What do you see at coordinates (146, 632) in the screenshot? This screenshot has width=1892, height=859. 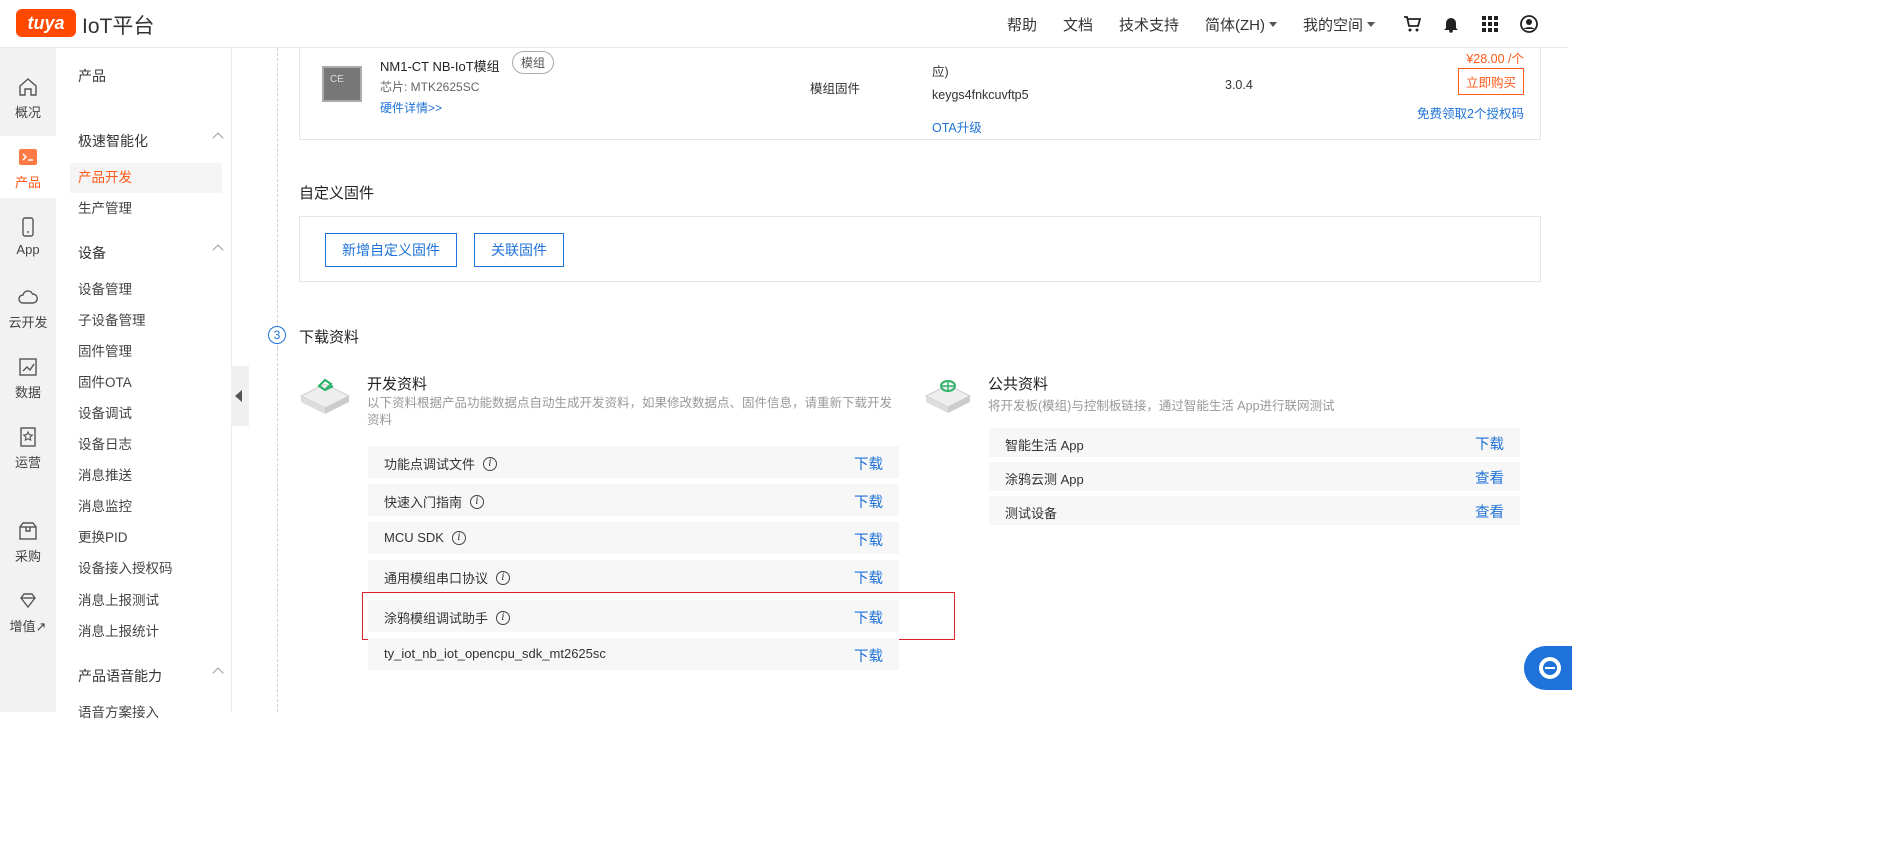 I see `sidebar-item-report-stats: 消息上报统计` at bounding box center [146, 632].